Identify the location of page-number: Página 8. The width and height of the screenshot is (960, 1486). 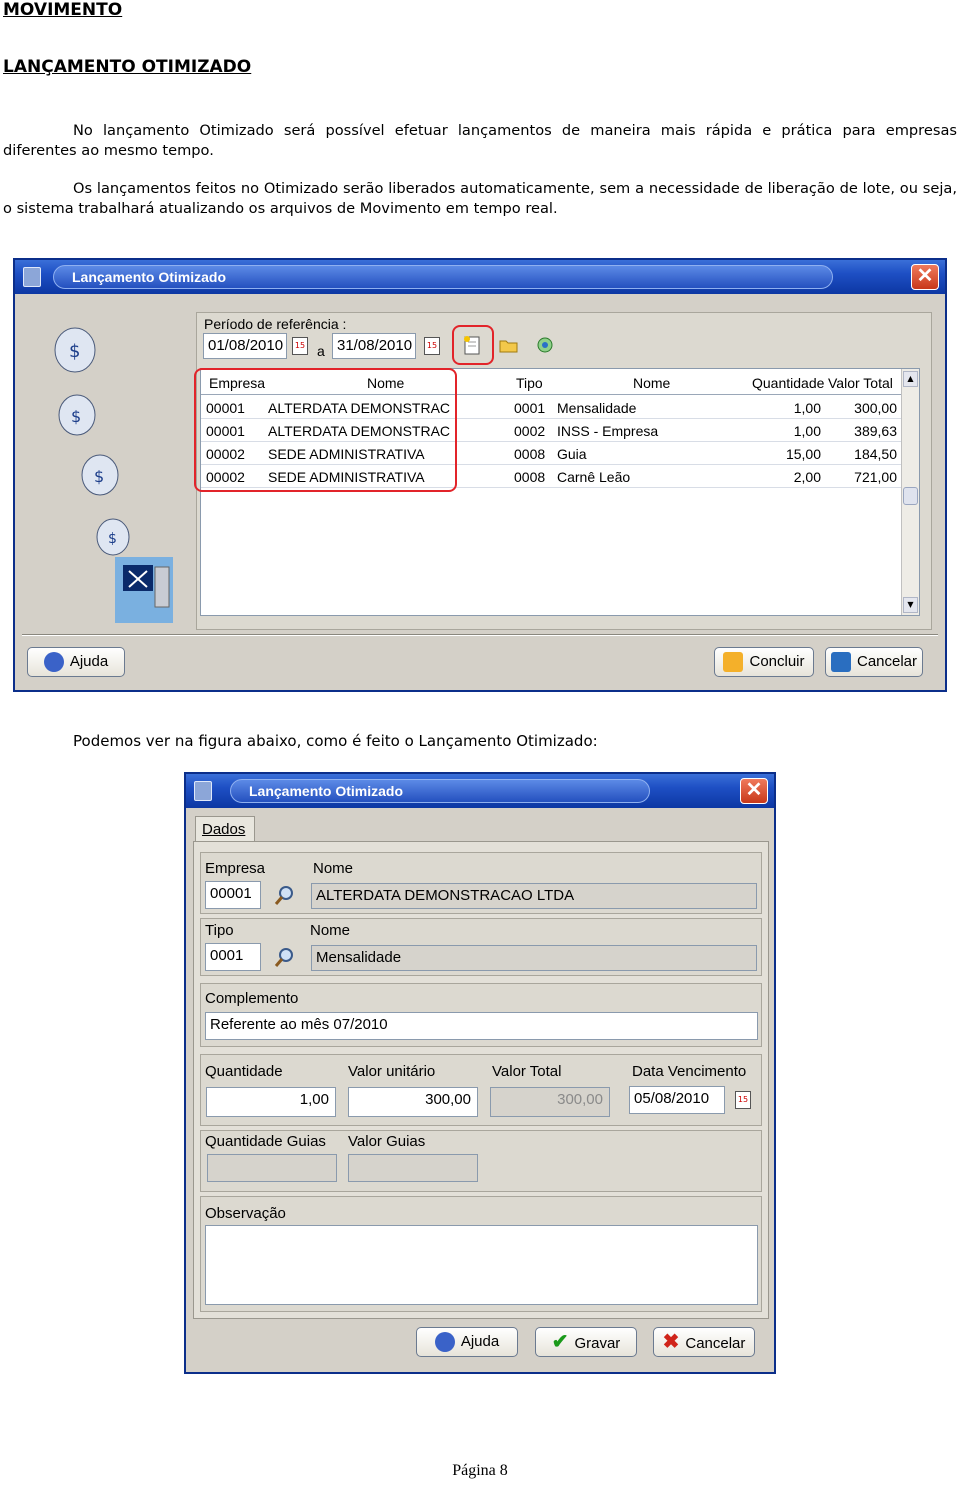
(480, 1470).